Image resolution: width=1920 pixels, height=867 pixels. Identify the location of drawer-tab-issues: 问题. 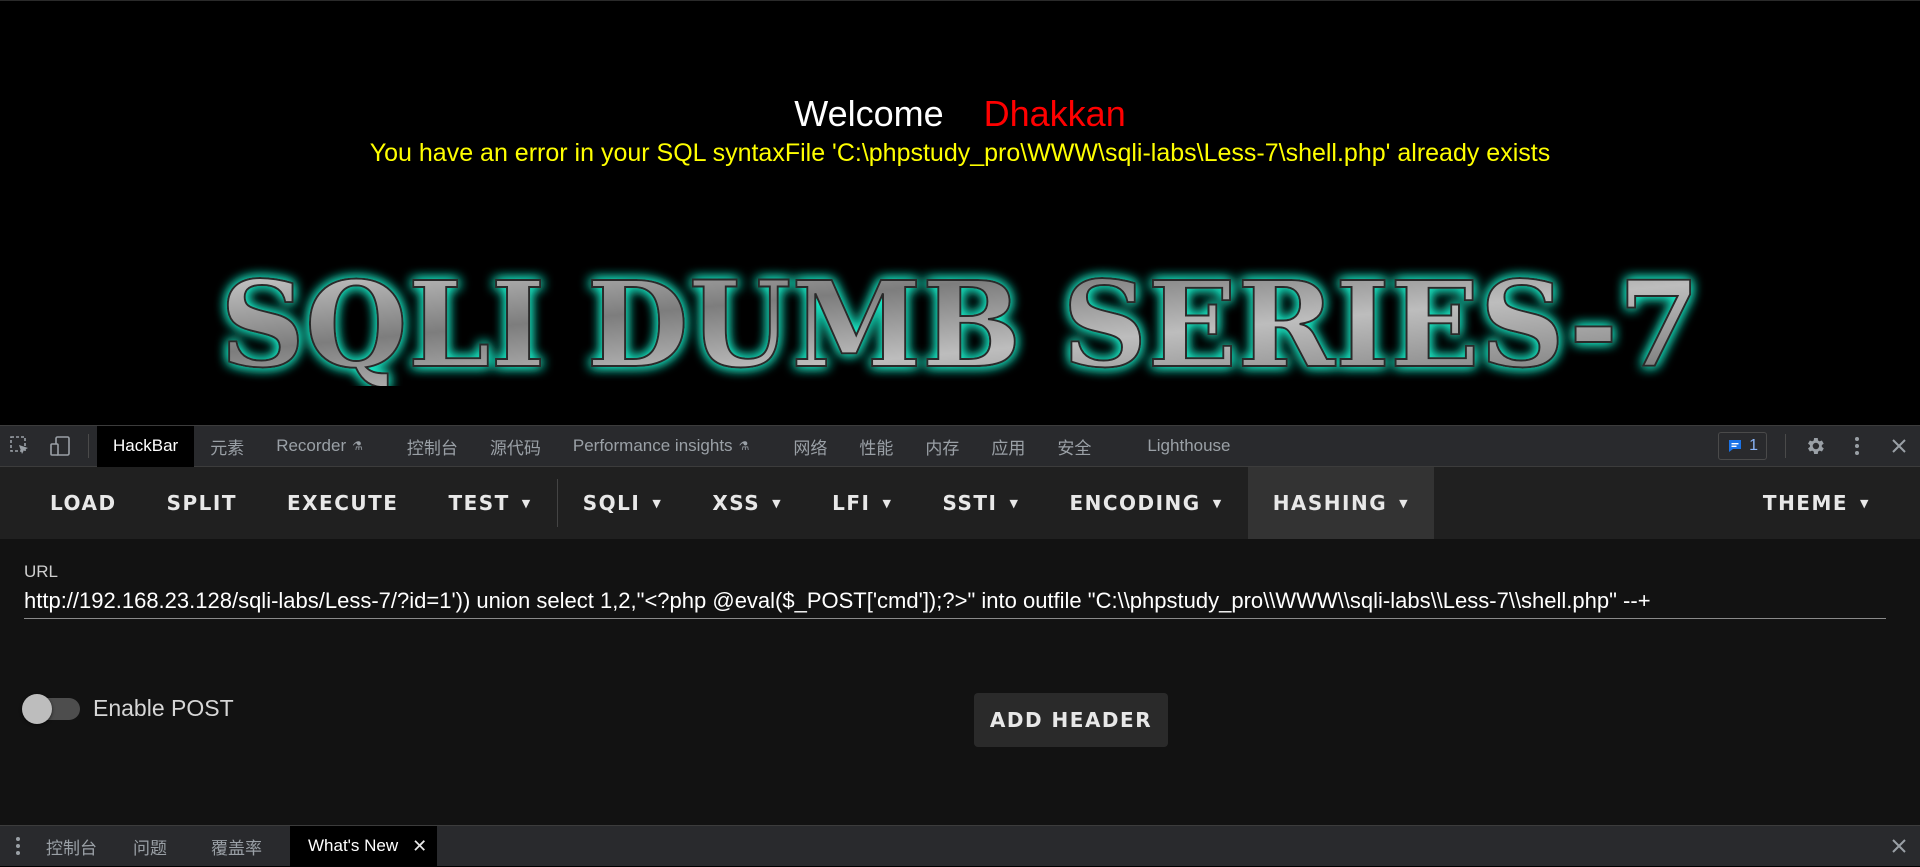
(150, 846).